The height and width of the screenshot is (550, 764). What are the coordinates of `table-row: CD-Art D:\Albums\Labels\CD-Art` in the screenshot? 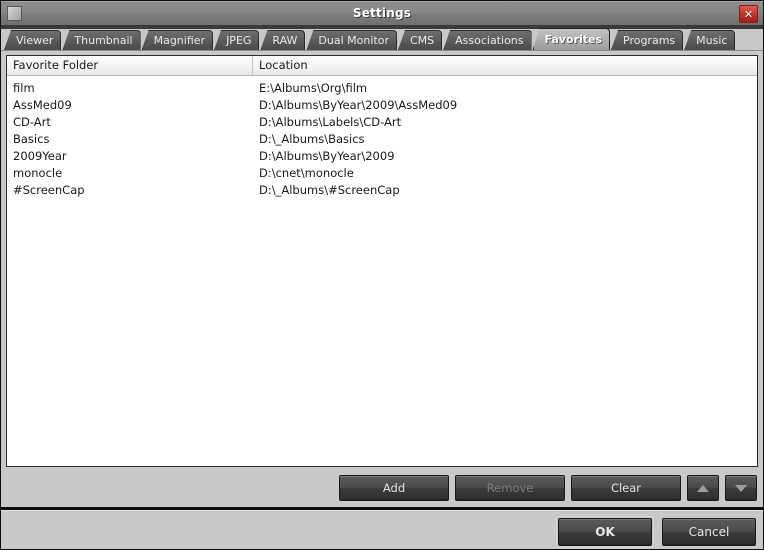 It's located at (382, 122).